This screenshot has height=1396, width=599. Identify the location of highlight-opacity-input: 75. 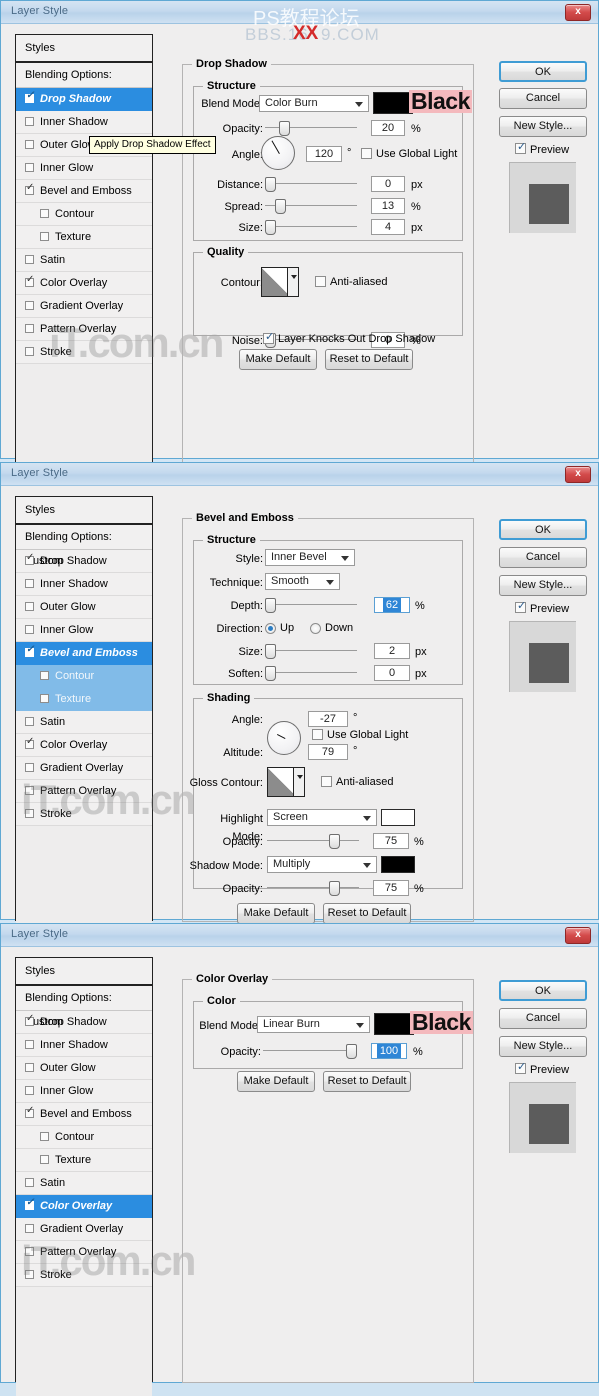
(391, 841).